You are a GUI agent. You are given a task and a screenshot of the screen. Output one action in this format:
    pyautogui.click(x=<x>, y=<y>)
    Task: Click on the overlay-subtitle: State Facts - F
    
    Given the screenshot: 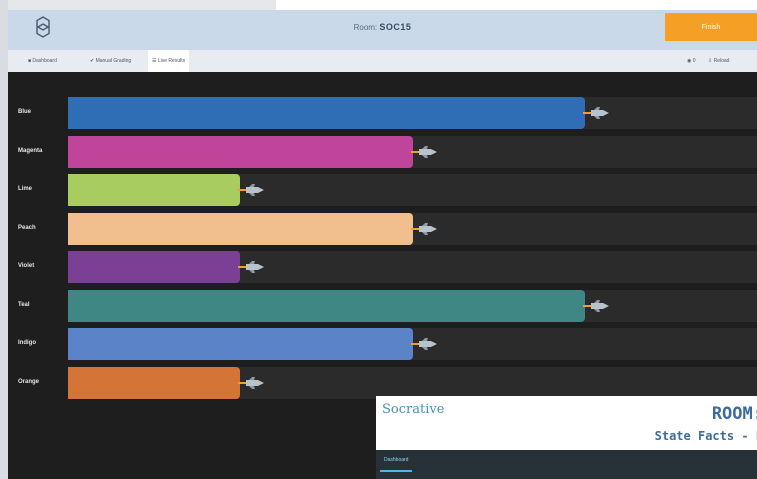 What is the action you would take?
    pyautogui.click(x=705, y=436)
    